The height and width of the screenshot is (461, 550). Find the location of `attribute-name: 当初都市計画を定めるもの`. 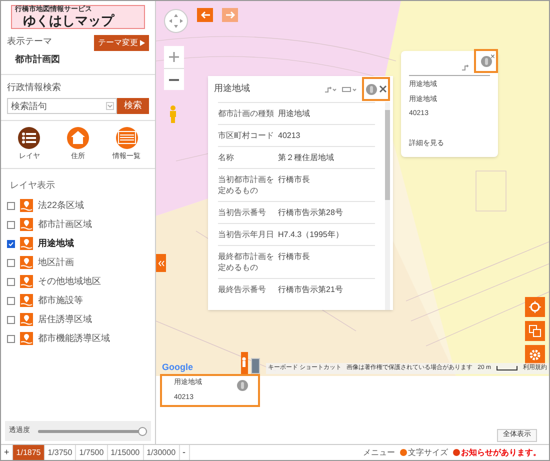

attribute-name: 当初都市計画を定めるもの is located at coordinates (246, 185).